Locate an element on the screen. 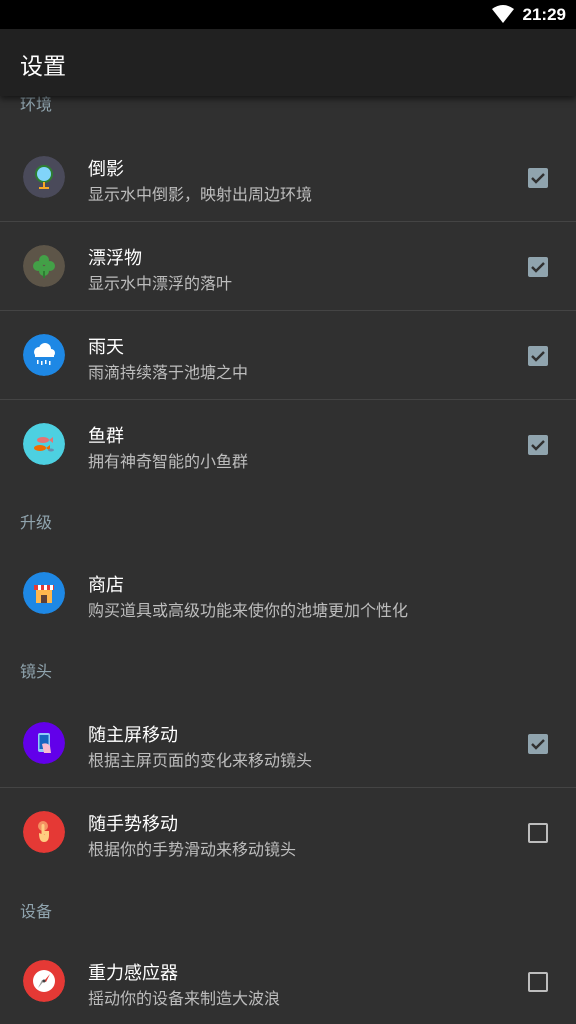 This screenshot has height=1024, width=576. setting-title: 雨天 is located at coordinates (106, 347).